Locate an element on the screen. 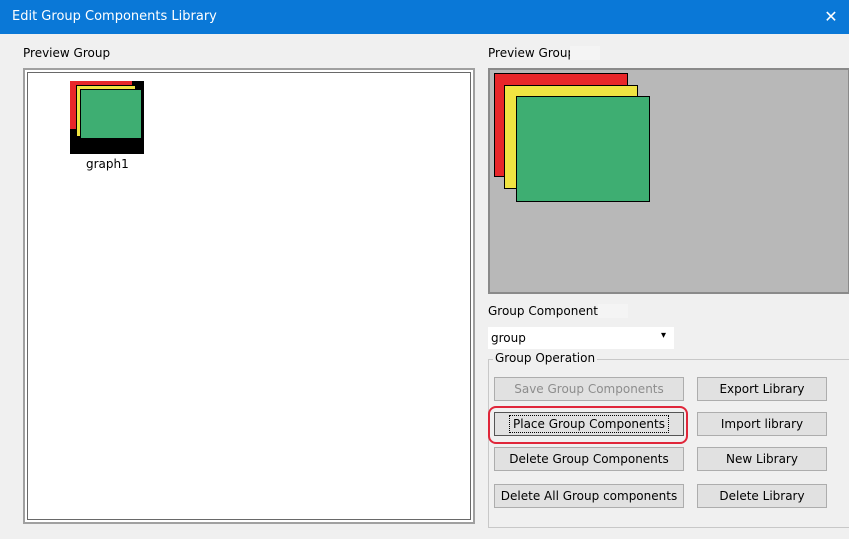 Image resolution: width=849 pixels, height=539 pixels. new-button-label: New Library is located at coordinates (762, 459).